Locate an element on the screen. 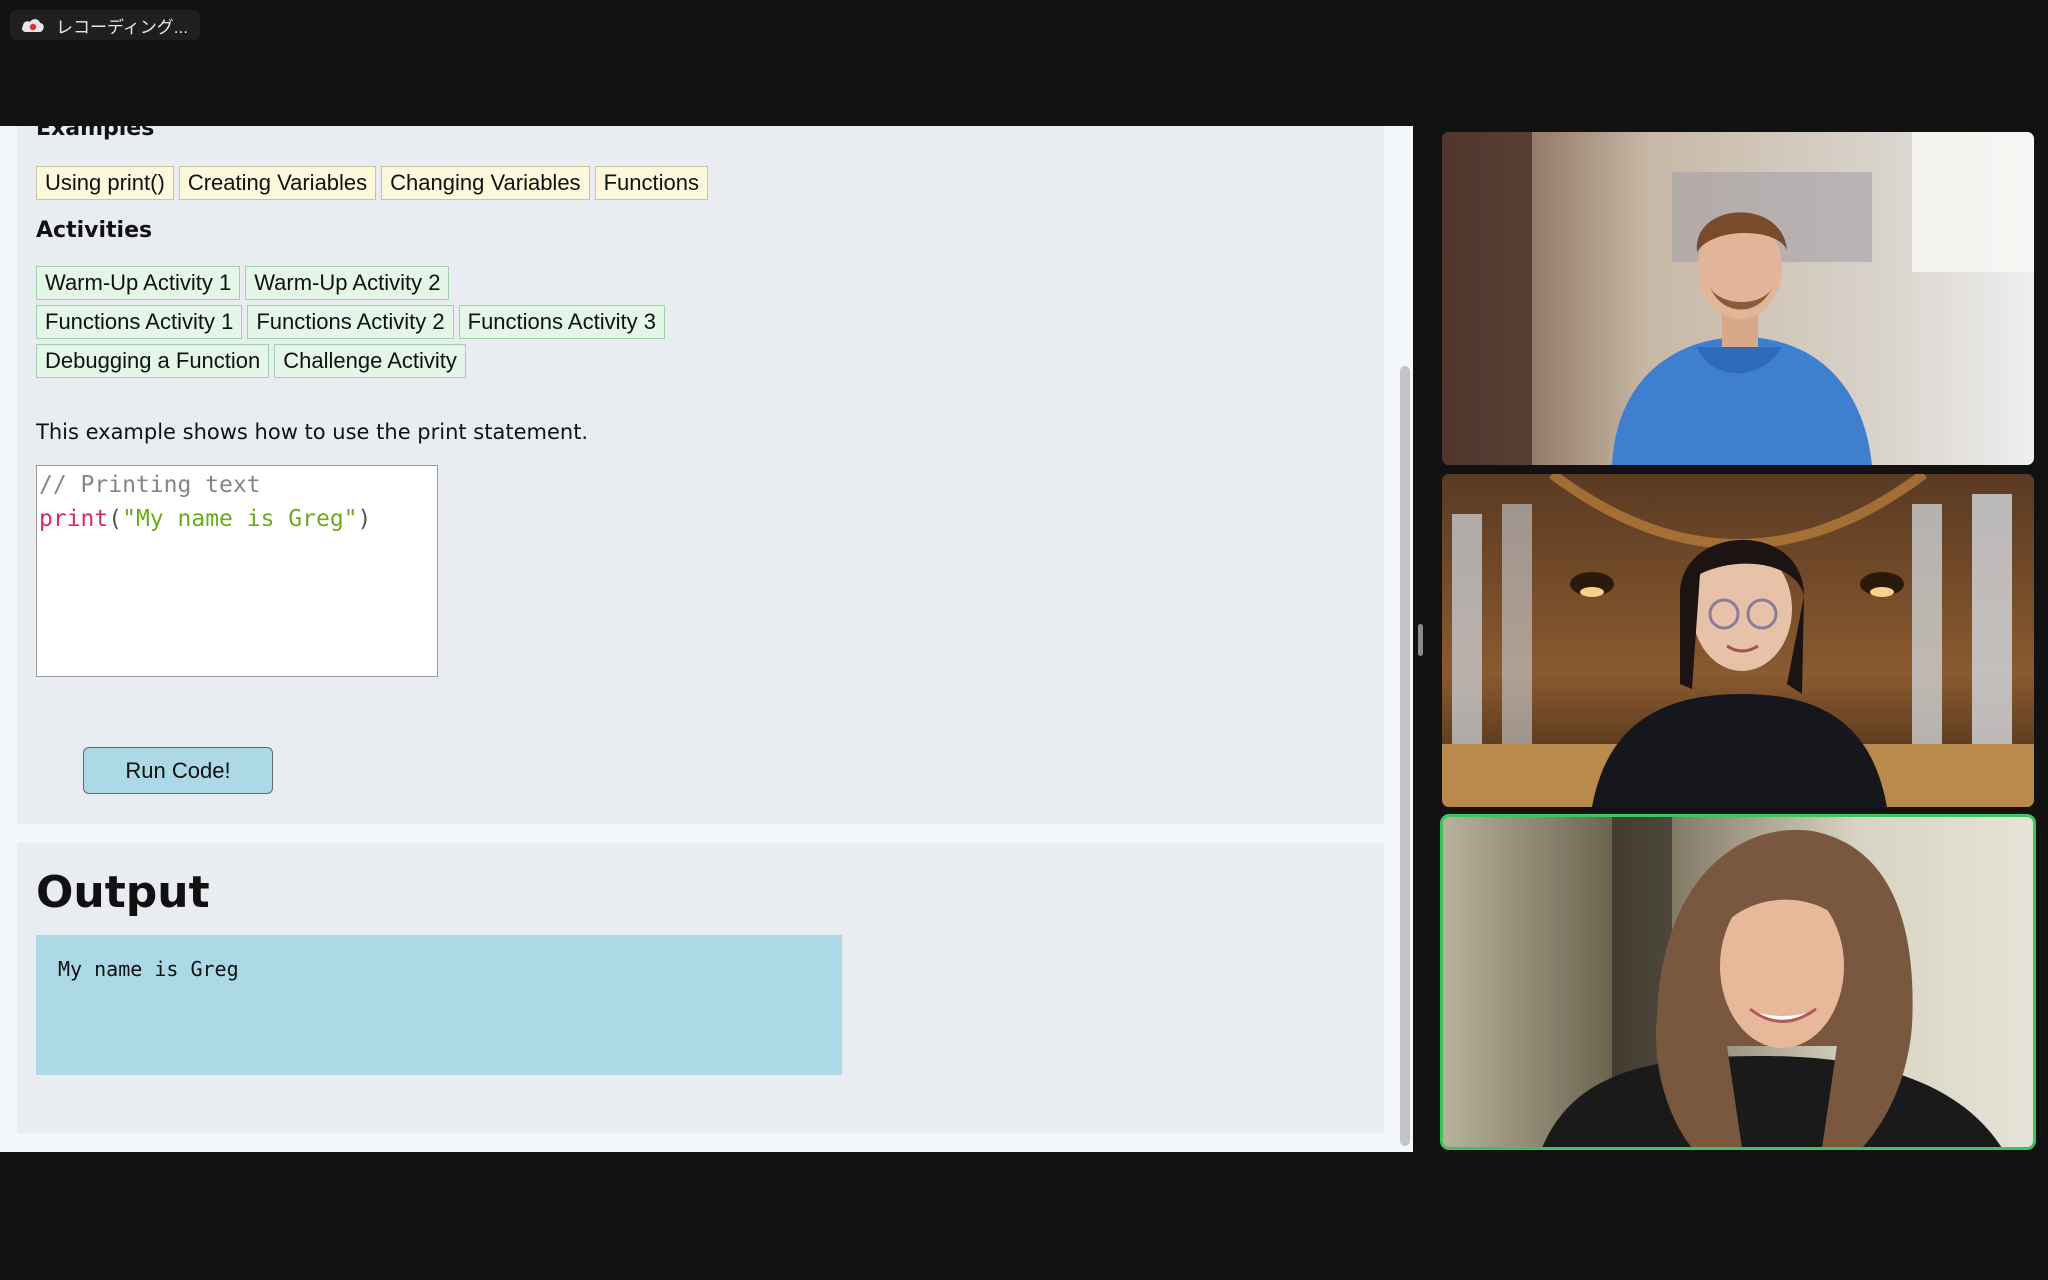 The width and height of the screenshot is (2048, 1280). activity-chip: Challenge Activity is located at coordinates (370, 361).